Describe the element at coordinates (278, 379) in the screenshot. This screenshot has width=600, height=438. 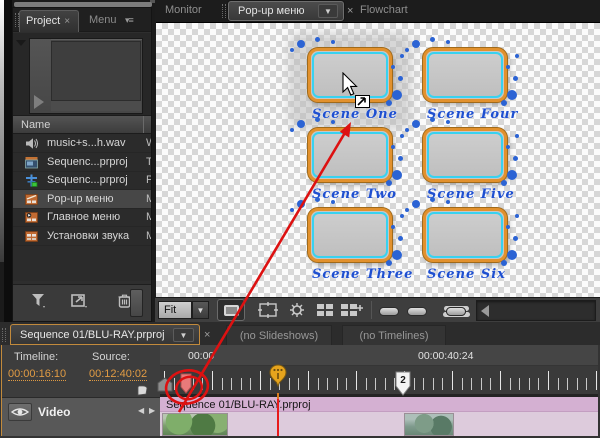
I see `cti-playhead-marker` at that location.